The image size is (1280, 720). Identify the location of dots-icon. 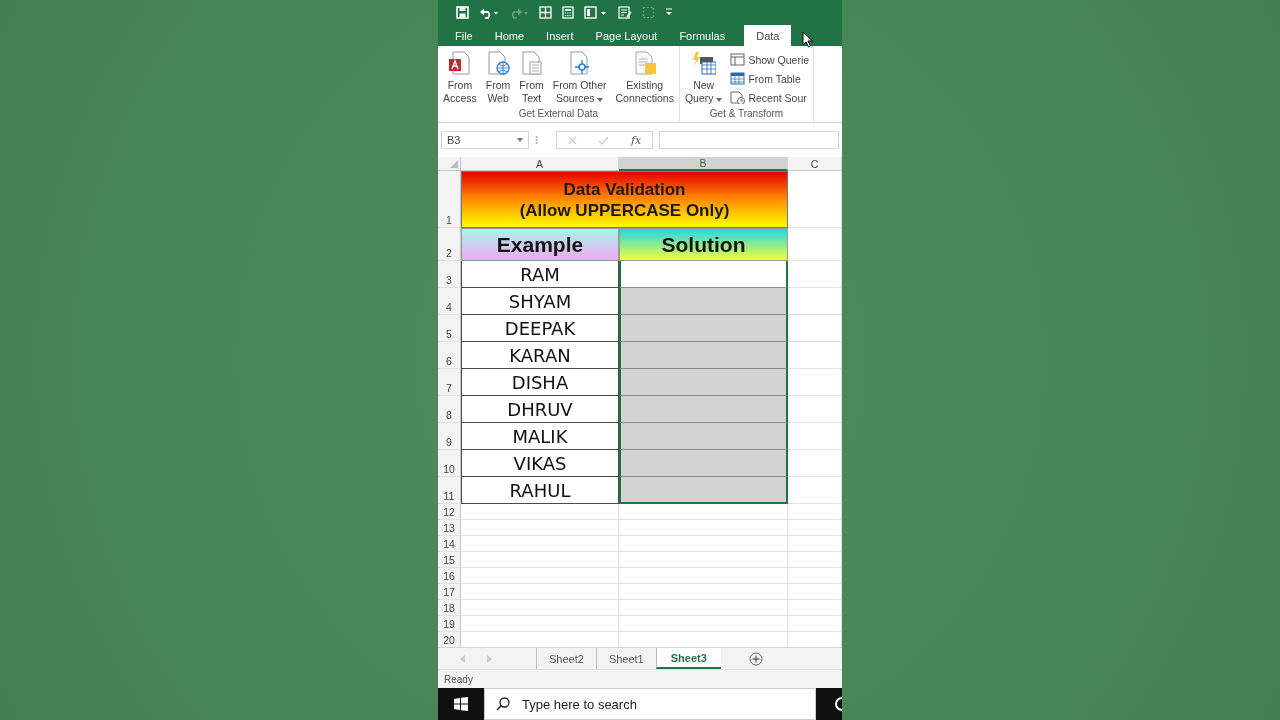
(536, 140).